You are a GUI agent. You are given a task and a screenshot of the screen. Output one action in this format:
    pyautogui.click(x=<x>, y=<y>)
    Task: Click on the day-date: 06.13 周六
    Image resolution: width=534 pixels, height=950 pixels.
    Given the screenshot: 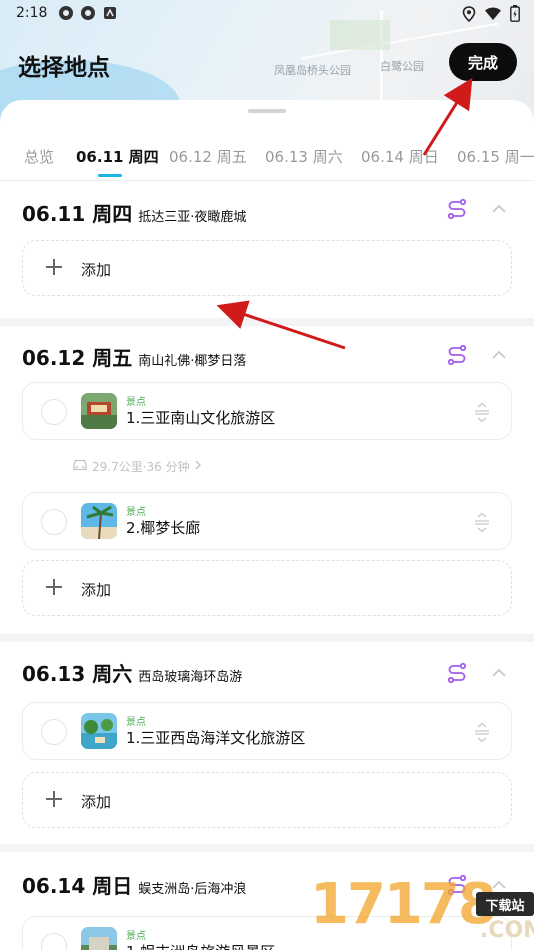 What is the action you would take?
    pyautogui.click(x=77, y=674)
    